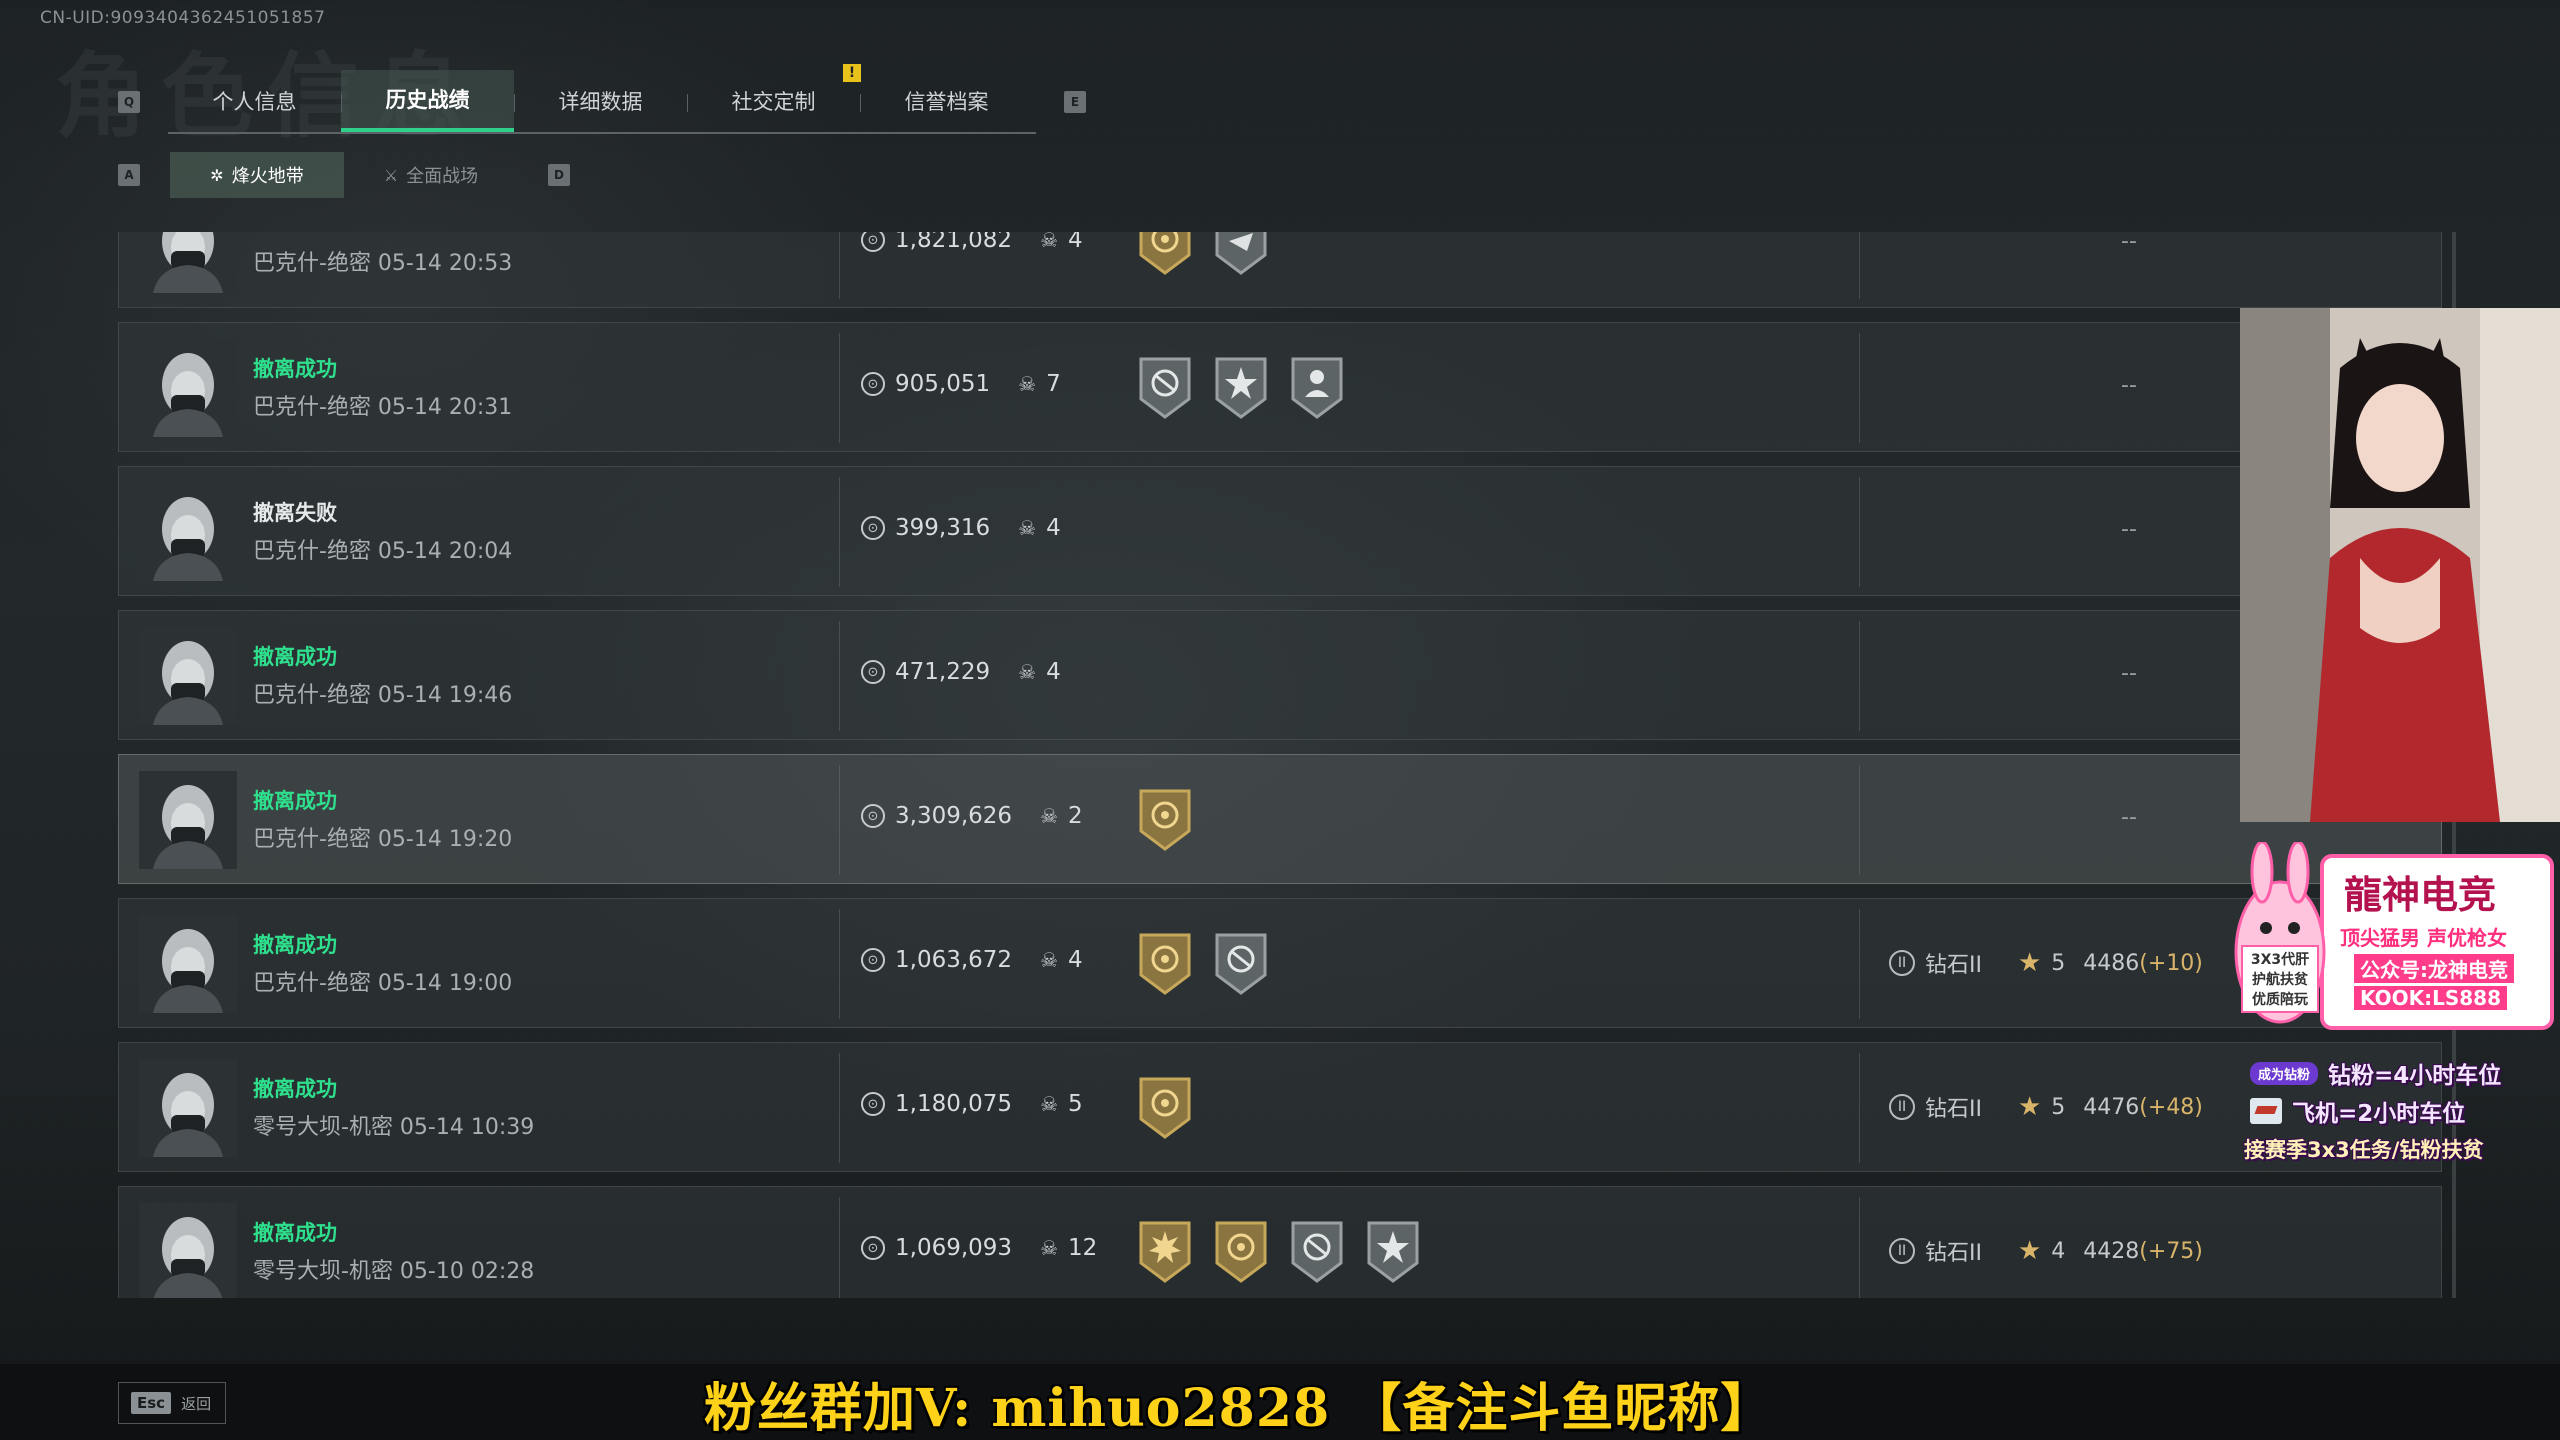 The height and width of the screenshot is (1440, 2560). Describe the element at coordinates (1075, 816) in the screenshot. I see `kill-count: 2` at that location.